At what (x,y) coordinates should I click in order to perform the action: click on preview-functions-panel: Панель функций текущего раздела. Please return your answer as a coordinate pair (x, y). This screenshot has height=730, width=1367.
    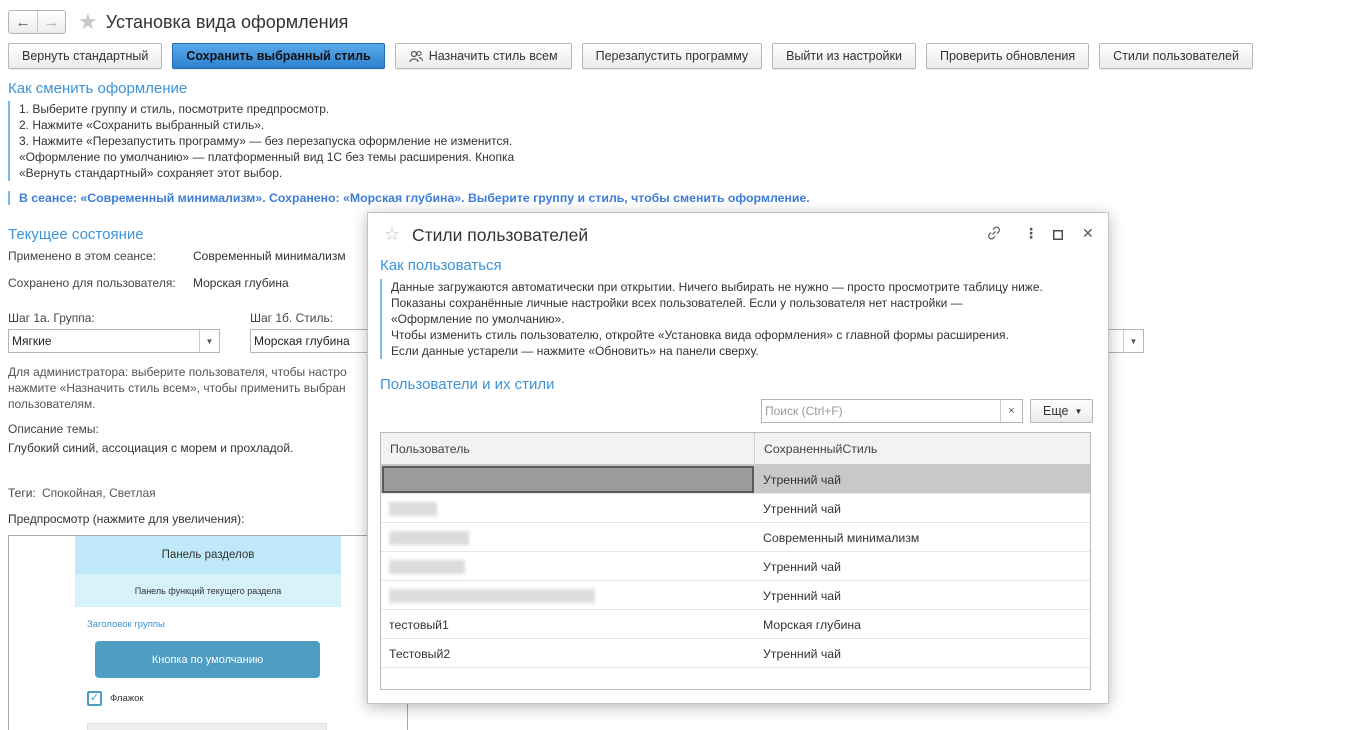
    Looking at the image, I should click on (208, 590).